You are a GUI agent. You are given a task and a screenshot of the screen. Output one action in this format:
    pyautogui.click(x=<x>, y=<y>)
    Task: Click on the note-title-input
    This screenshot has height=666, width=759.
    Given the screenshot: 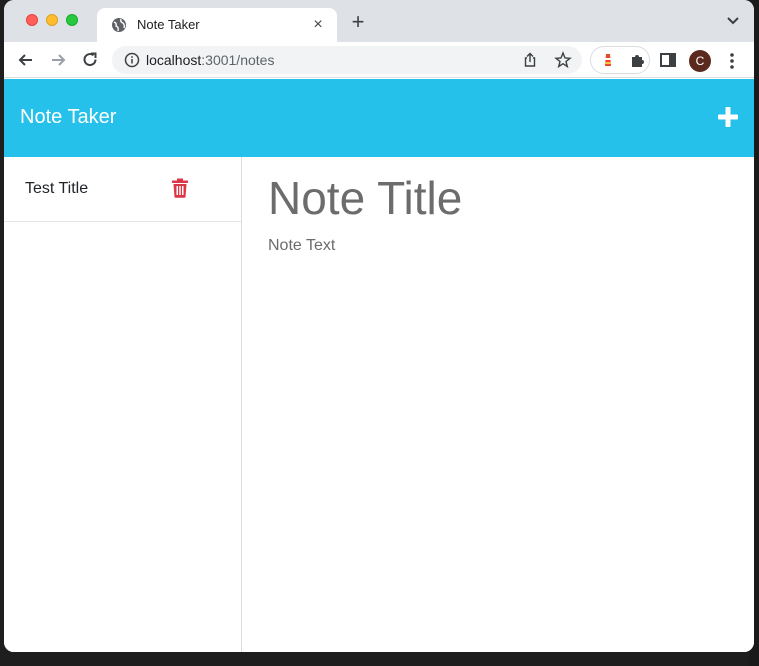 What is the action you would take?
    pyautogui.click(x=503, y=198)
    